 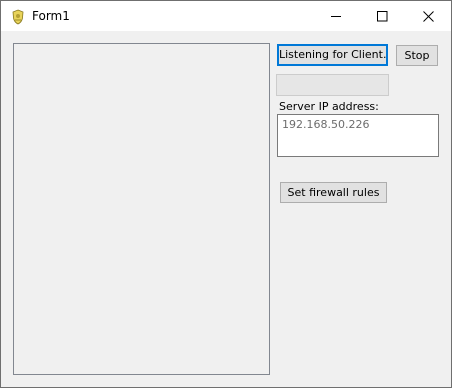 I want to click on close-button, so click(x=428, y=16).